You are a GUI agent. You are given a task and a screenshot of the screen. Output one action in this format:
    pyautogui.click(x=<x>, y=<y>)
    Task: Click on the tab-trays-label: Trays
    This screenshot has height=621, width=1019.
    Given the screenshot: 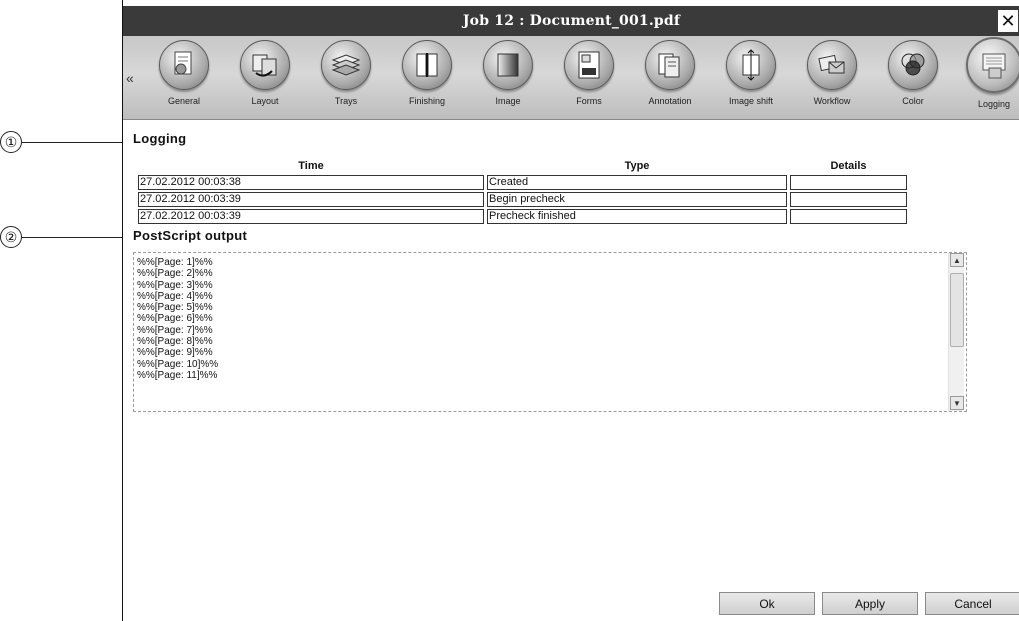 What is the action you would take?
    pyautogui.click(x=346, y=101)
    